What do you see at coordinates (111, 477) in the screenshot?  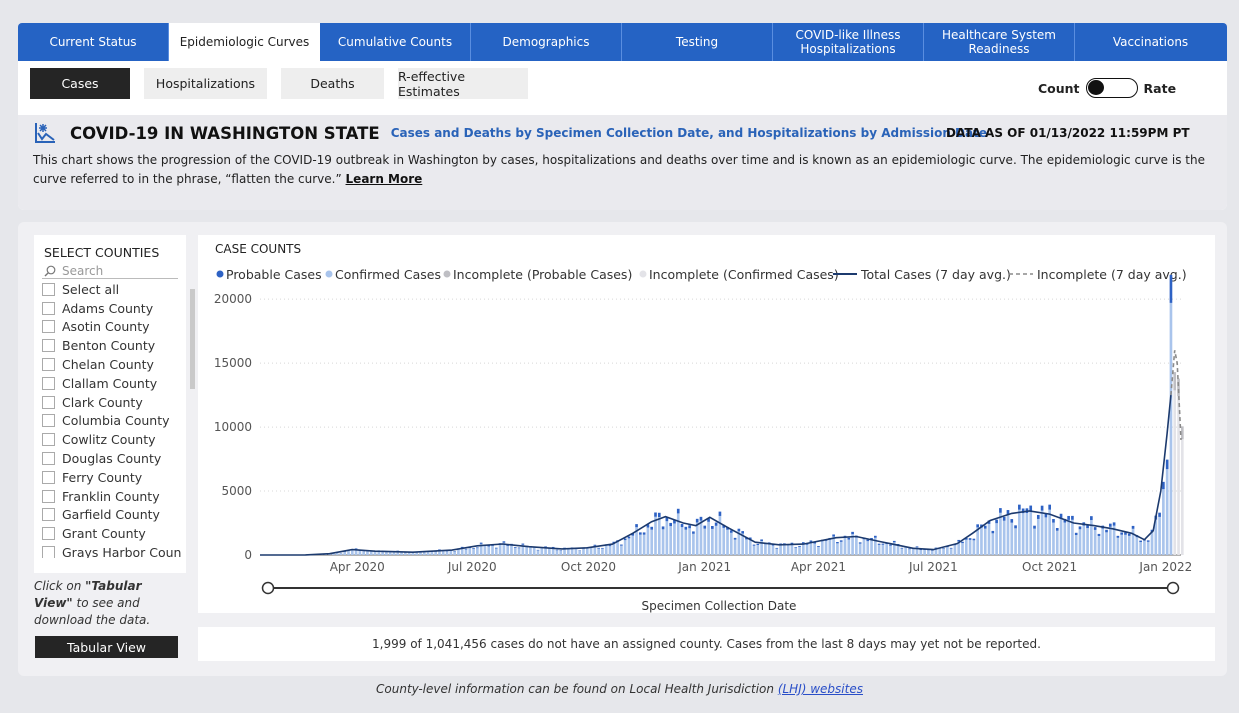 I see `county-item: Ferry County` at bounding box center [111, 477].